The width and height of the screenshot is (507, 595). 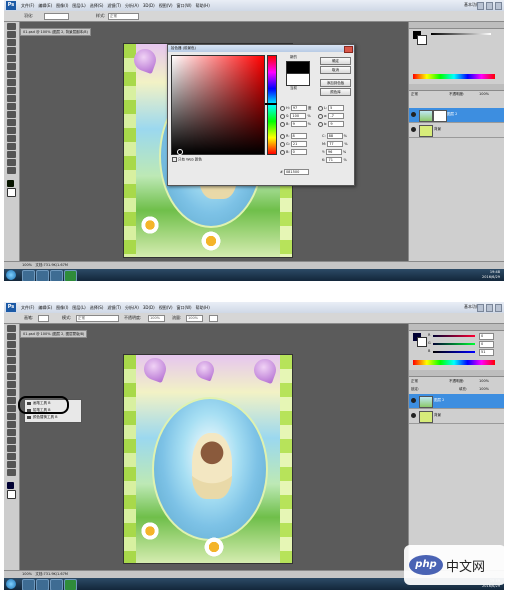 What do you see at coordinates (456, 327) in the screenshot?
I see `color-panel-tab` at bounding box center [456, 327].